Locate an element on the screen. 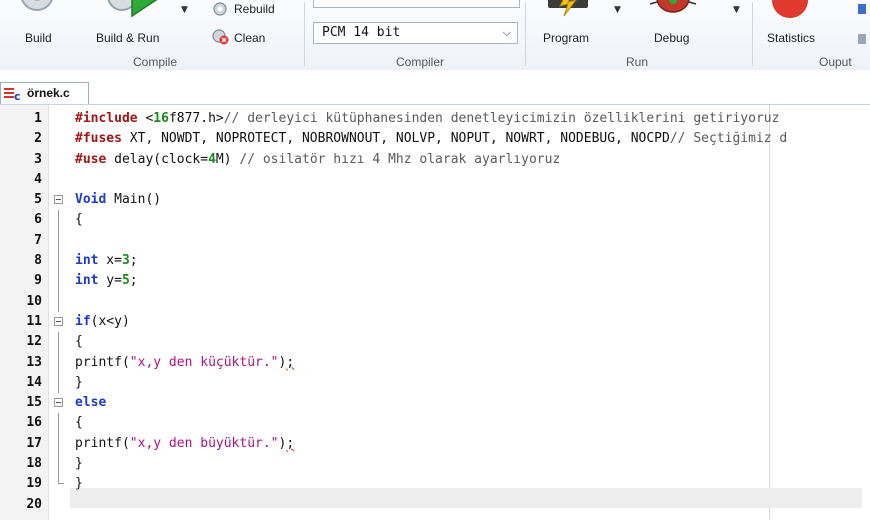  code-line: 20 is located at coordinates (435, 505).